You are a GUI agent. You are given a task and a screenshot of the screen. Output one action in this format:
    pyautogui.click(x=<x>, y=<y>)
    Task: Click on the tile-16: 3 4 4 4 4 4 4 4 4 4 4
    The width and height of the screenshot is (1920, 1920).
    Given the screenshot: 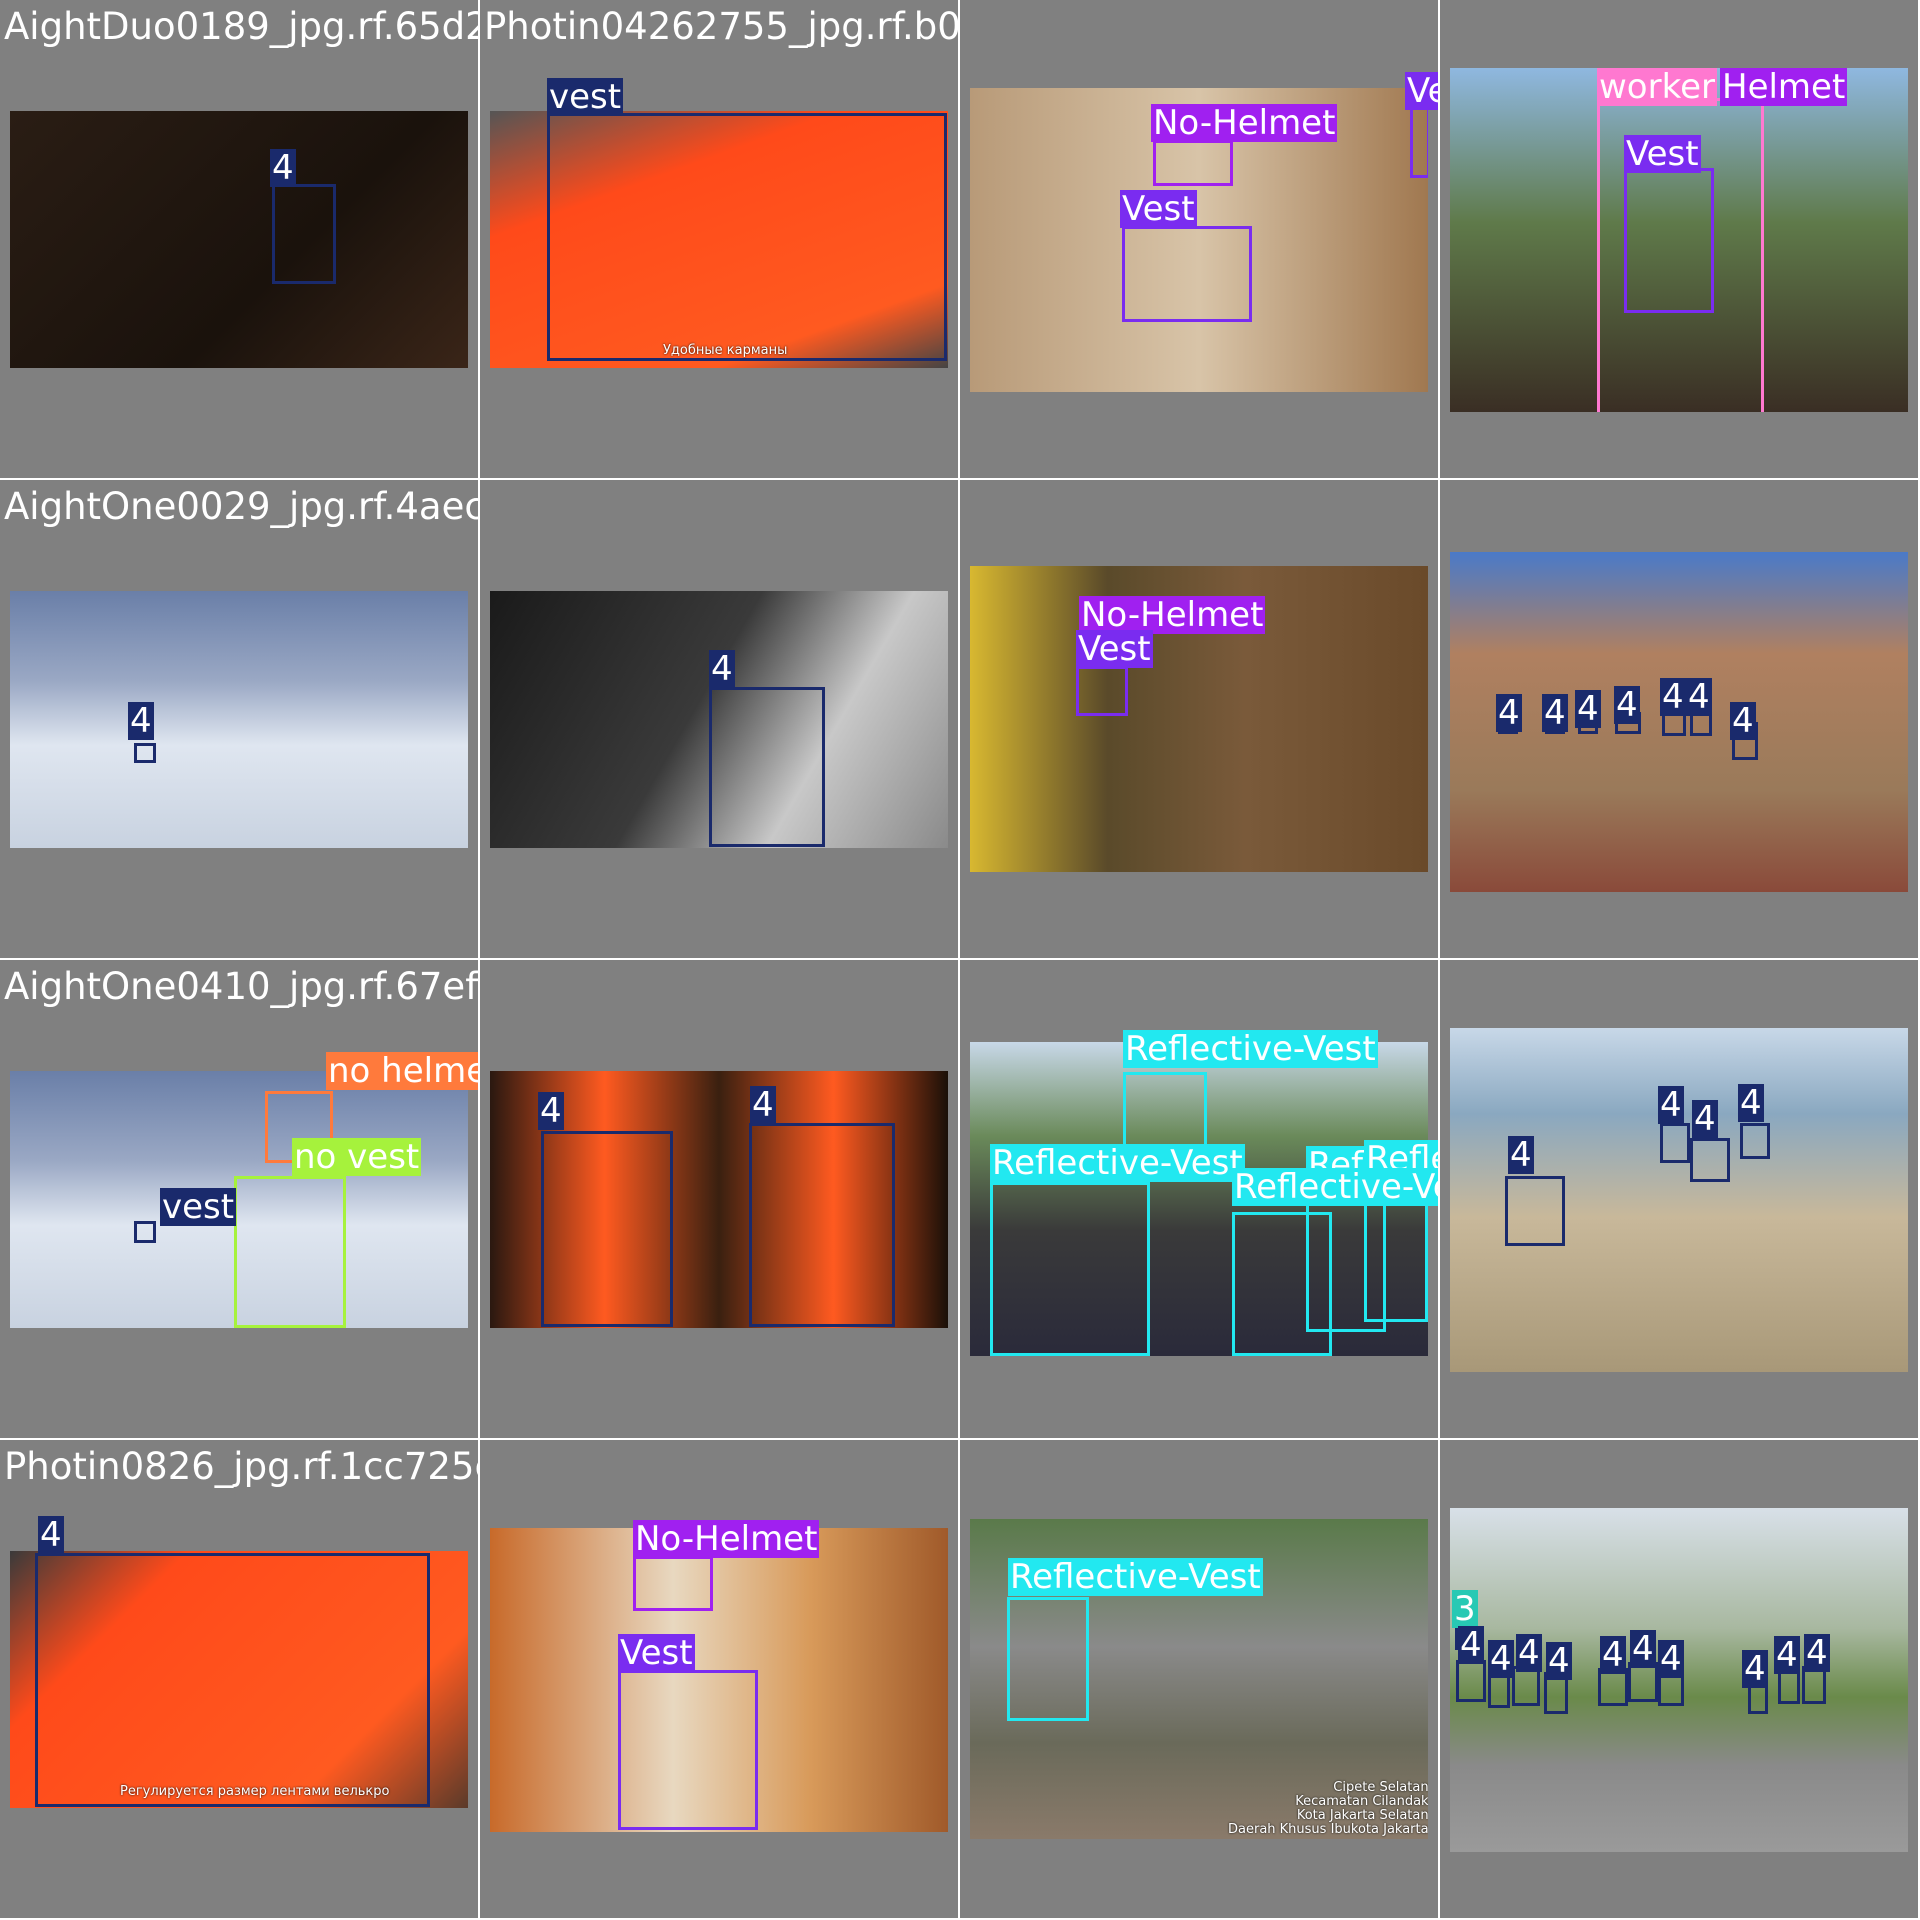 What is the action you would take?
    pyautogui.click(x=1679, y=1679)
    